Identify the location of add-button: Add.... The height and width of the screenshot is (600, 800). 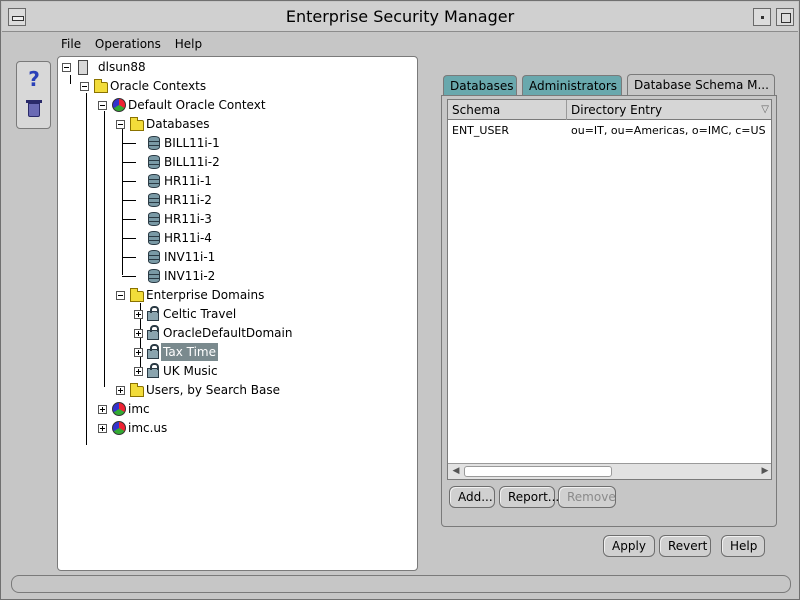
(472, 497).